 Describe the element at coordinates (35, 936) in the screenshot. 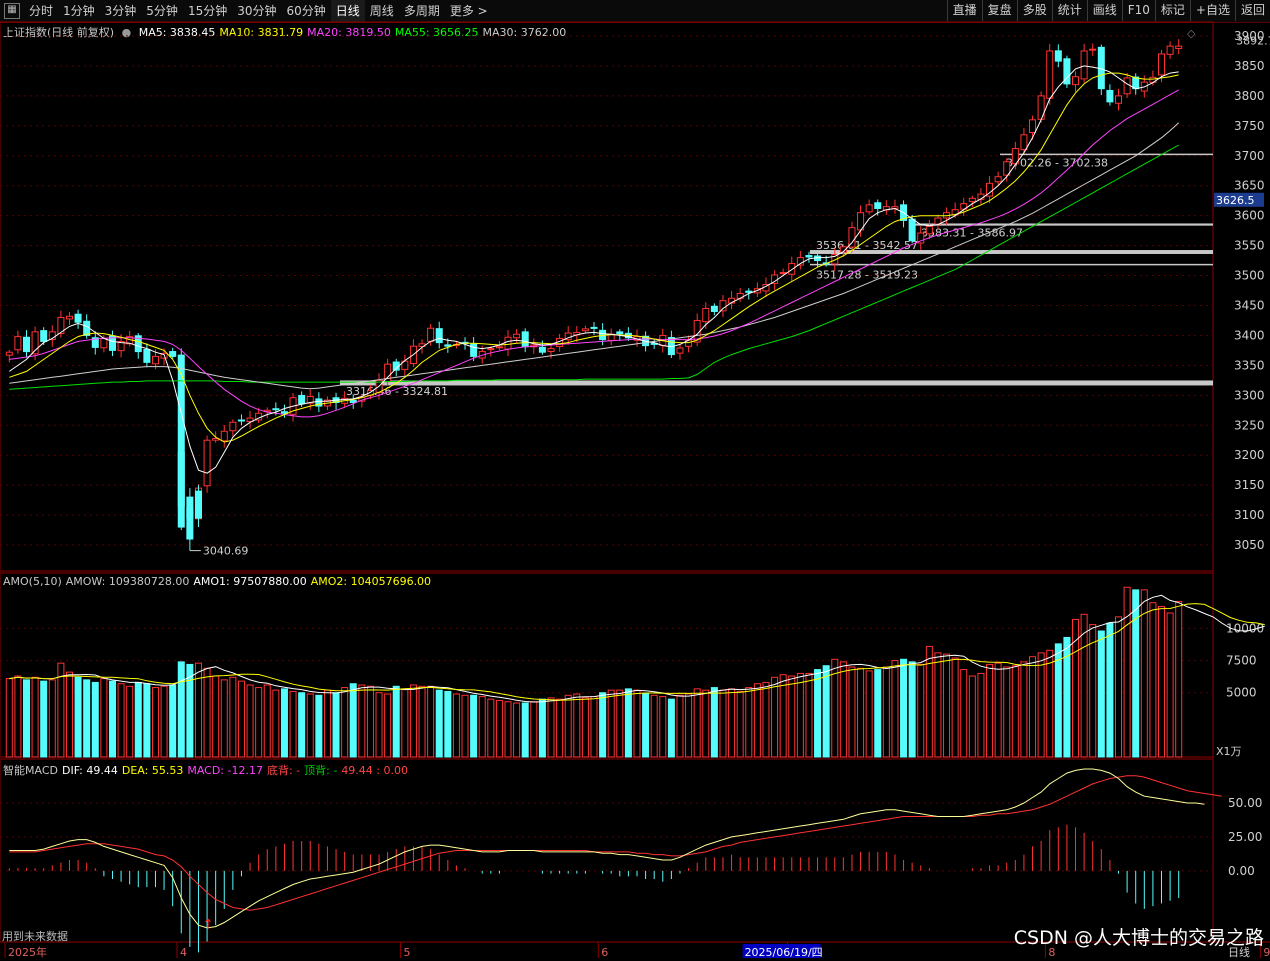

I see `future-data-note: 用到未来数据` at that location.